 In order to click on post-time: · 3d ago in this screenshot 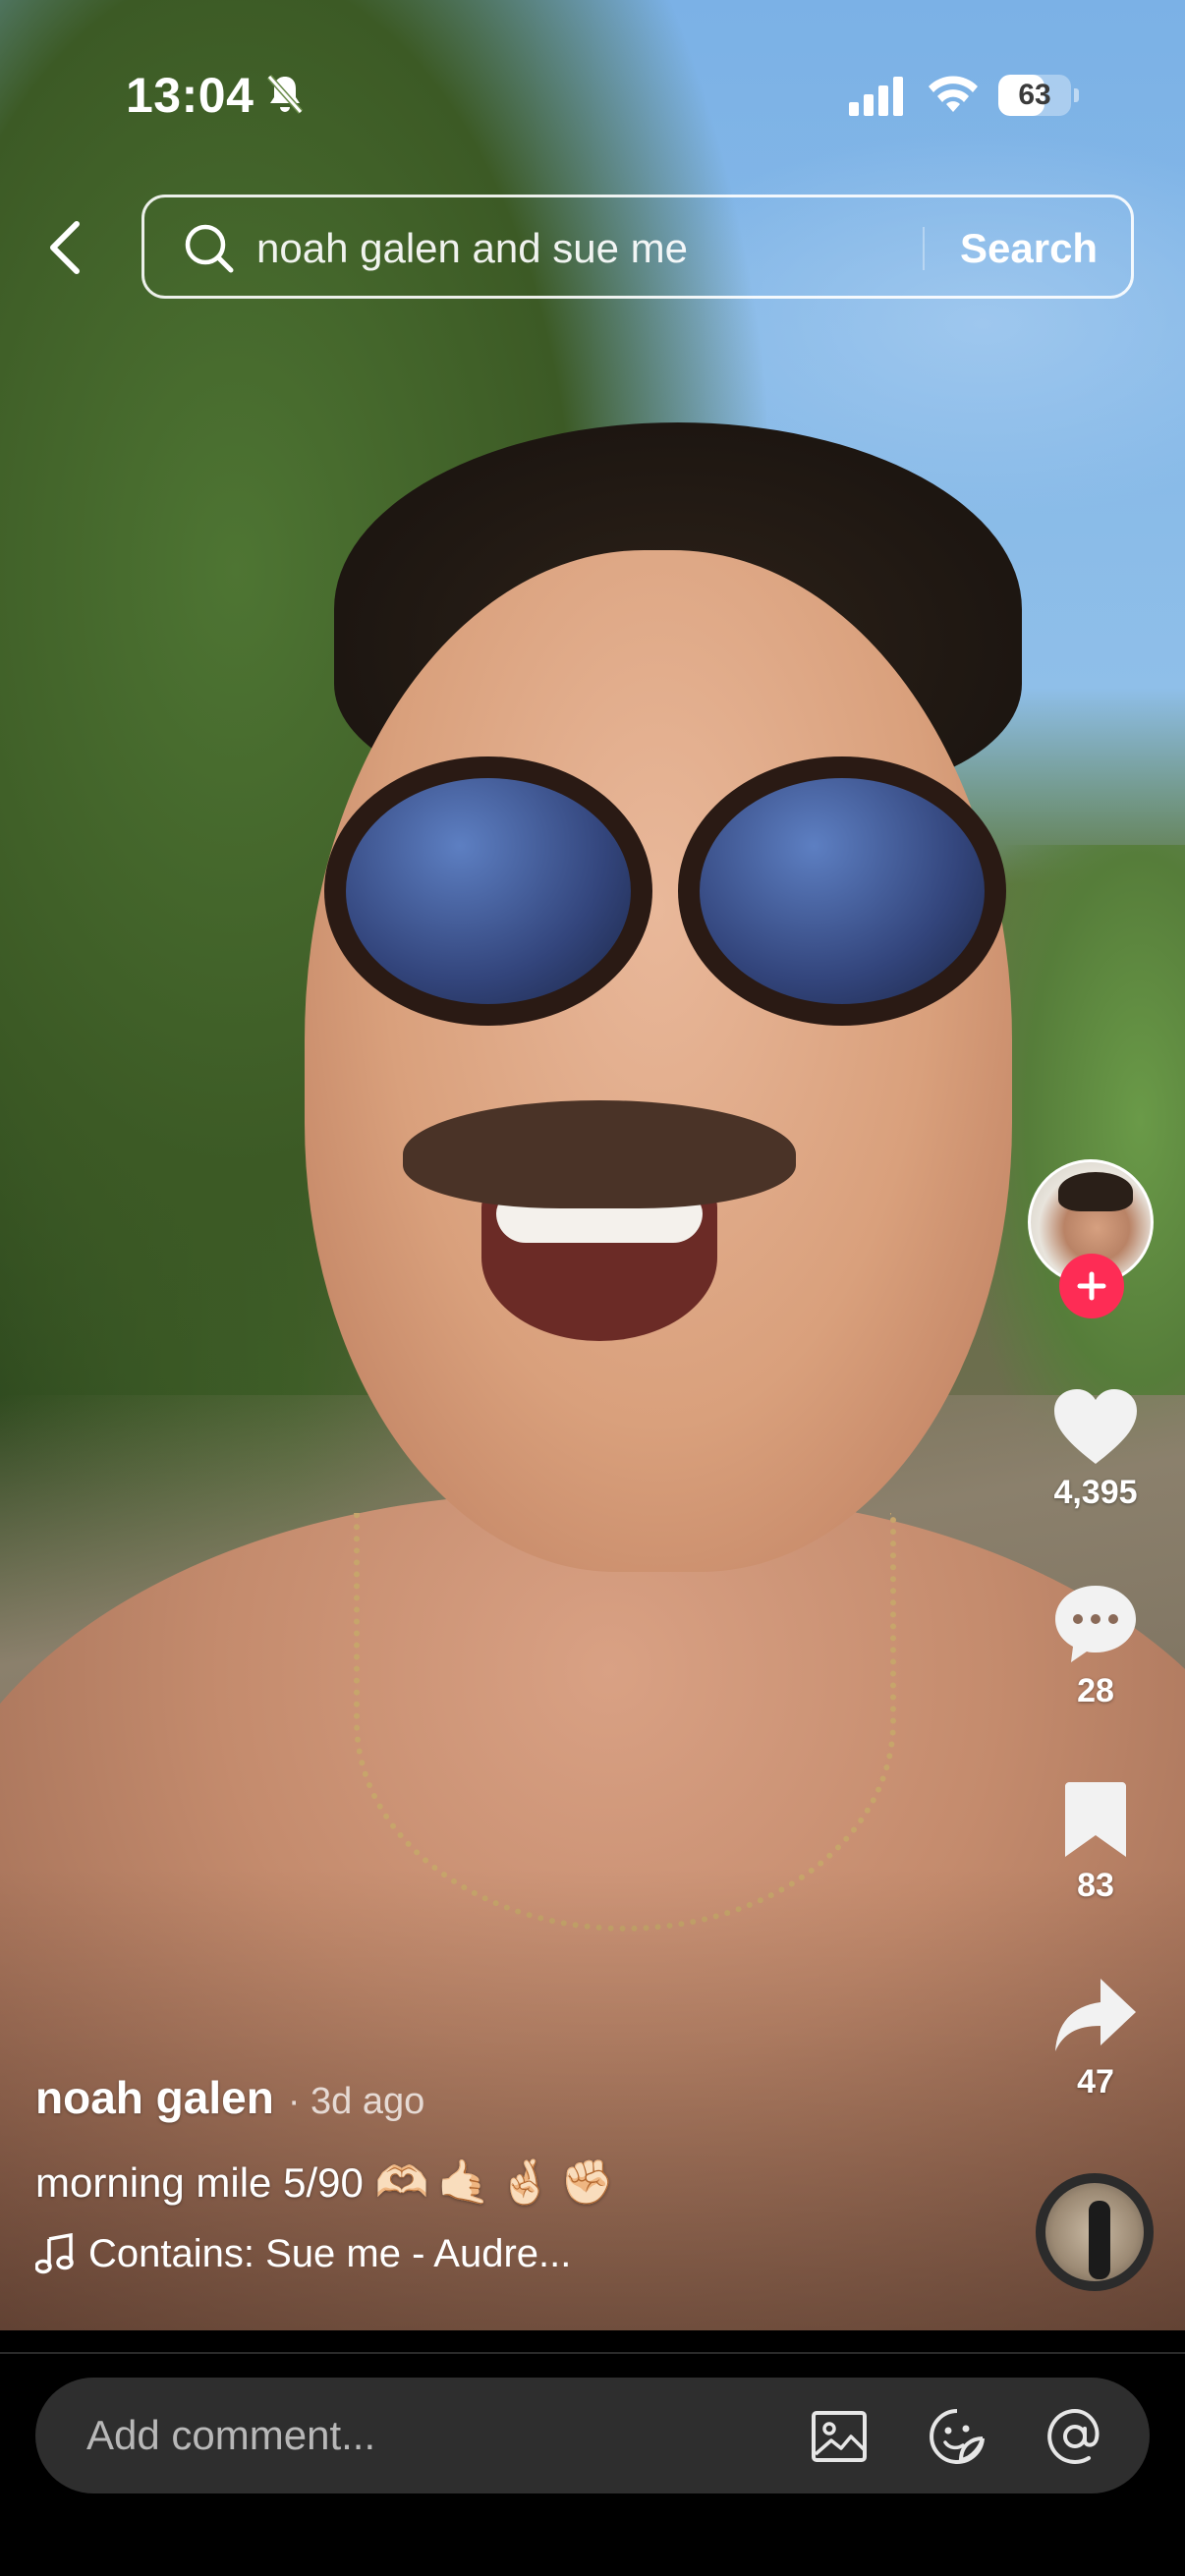, I will do `click(356, 2101)`.